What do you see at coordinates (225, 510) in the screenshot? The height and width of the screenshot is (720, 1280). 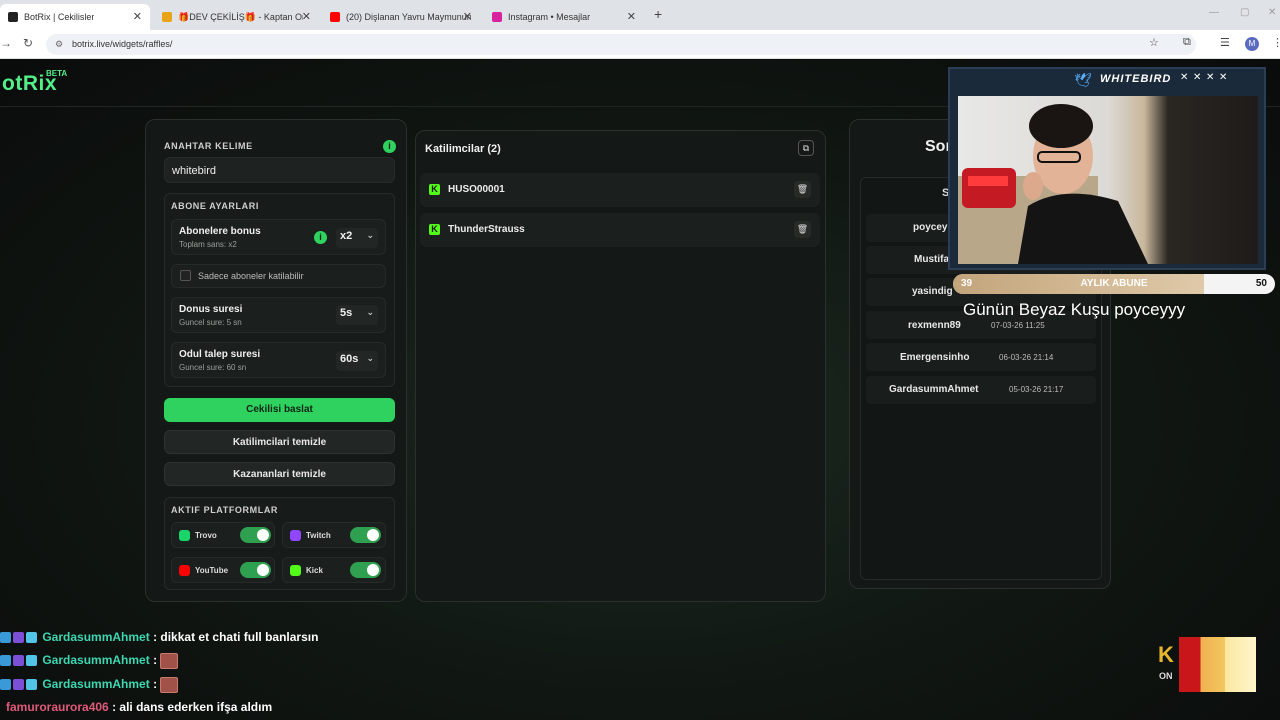 I see `active-platforms-label: AKTIF PLATFORMLAR` at bounding box center [225, 510].